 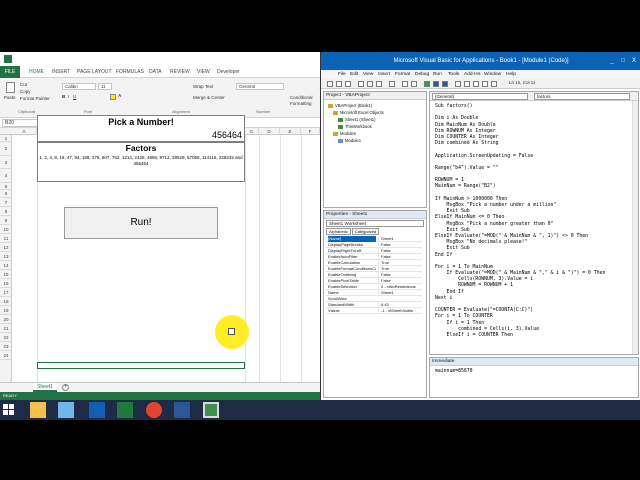 I want to click on row-header: 18, so click(x=6, y=301).